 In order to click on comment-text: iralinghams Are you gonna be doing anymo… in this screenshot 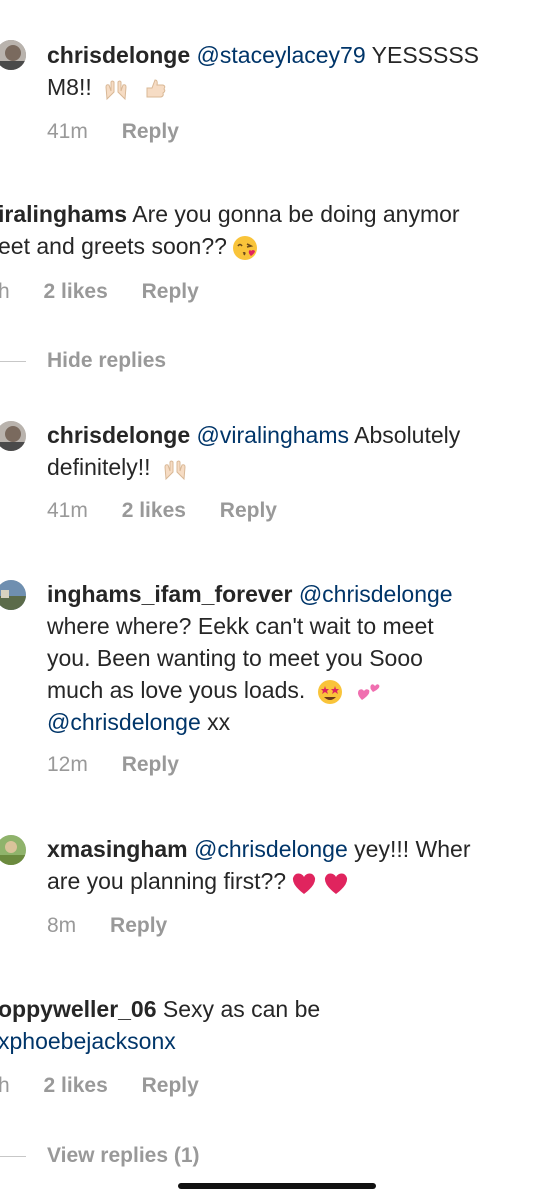, I will do `click(230, 214)`.